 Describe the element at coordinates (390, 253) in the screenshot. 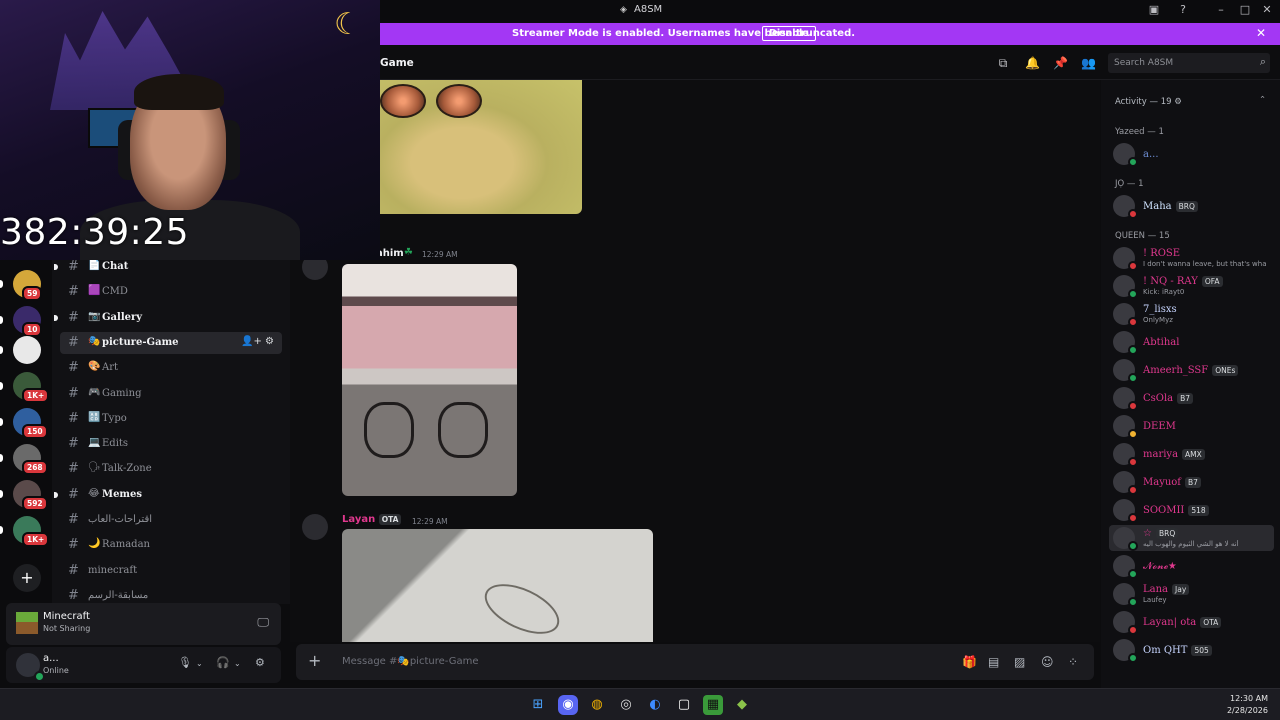

I see `message-author: ahim` at that location.